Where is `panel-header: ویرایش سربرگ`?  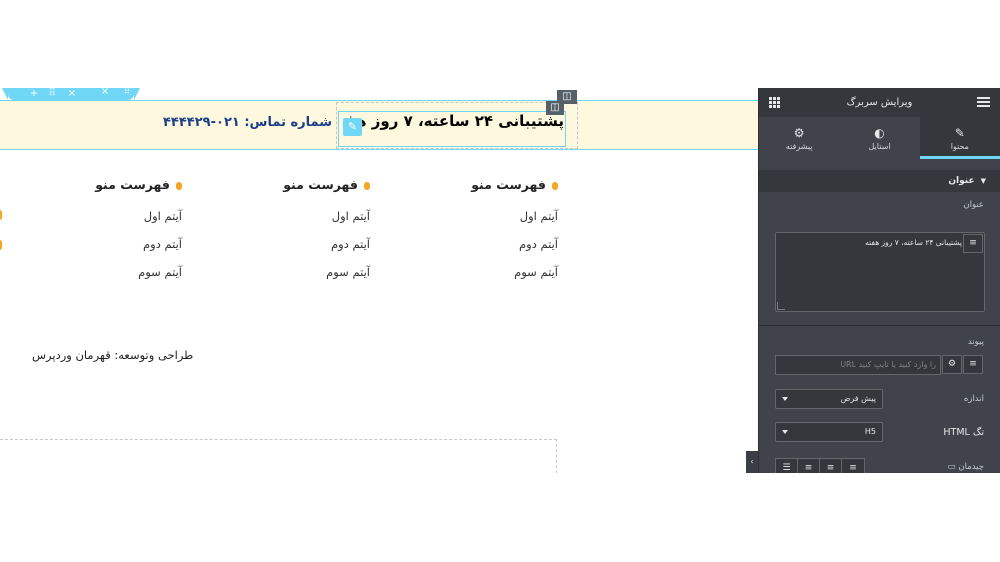 panel-header: ویرایش سربرگ is located at coordinates (879, 102).